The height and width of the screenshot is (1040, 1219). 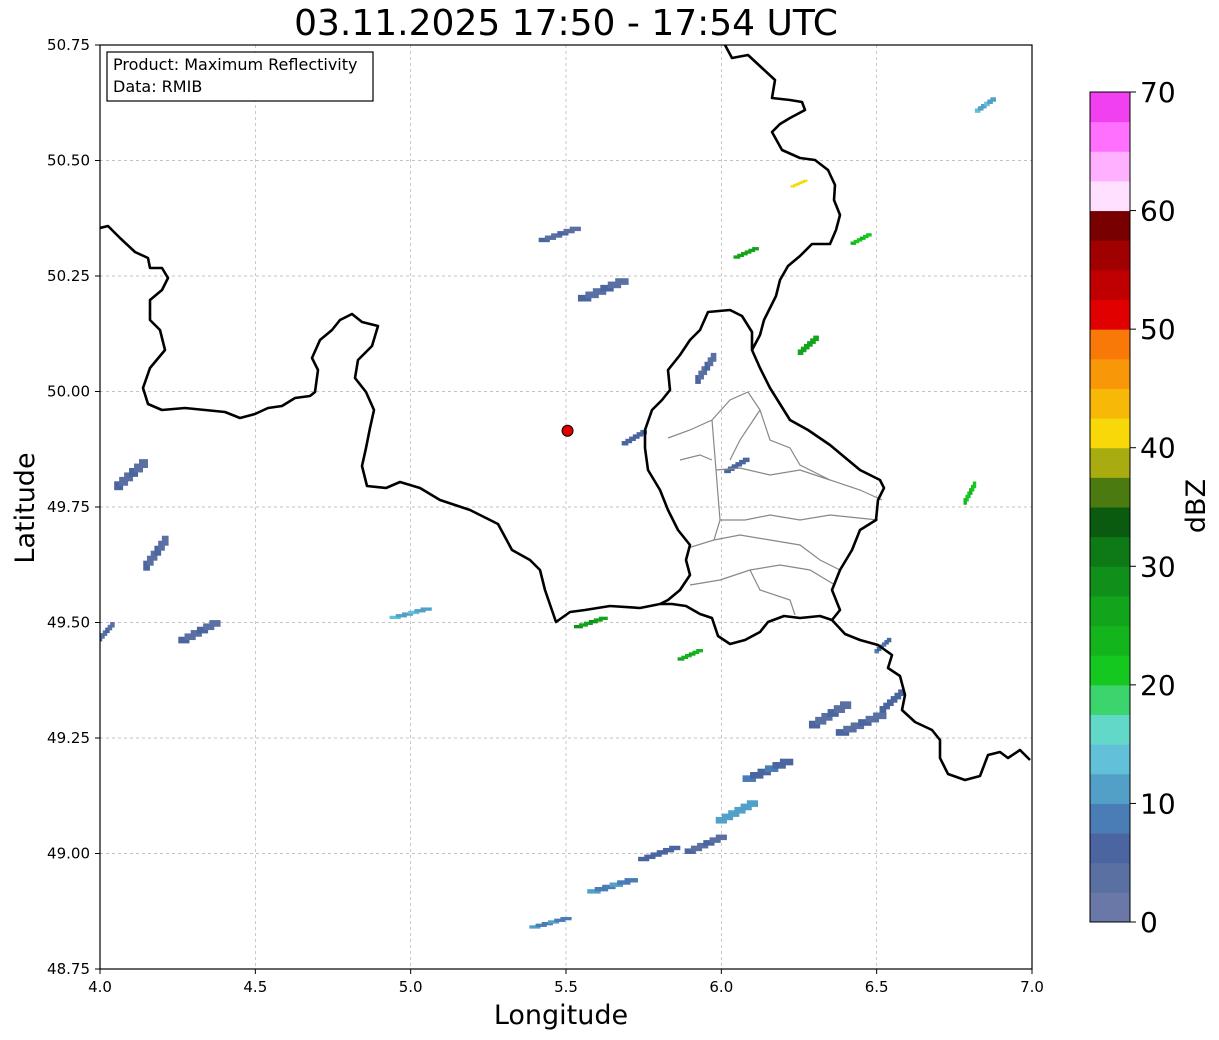 I want to click on info-product-line: Product: Maximum Reflectivity, so click(x=235, y=64).